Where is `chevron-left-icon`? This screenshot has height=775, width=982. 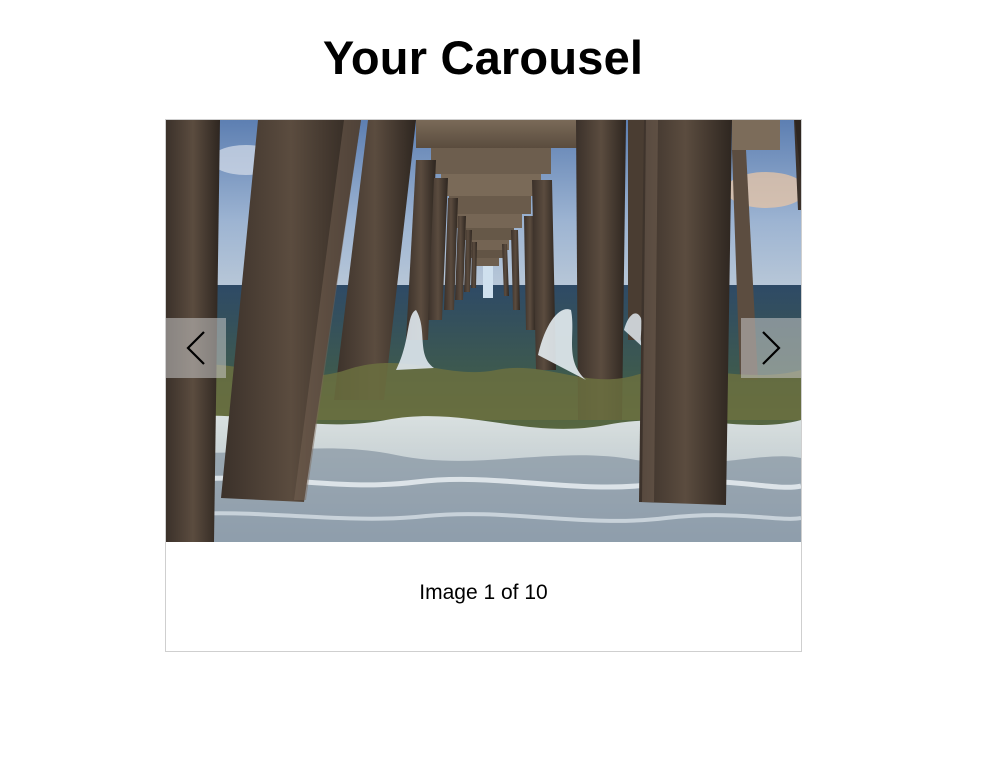 chevron-left-icon is located at coordinates (195, 348).